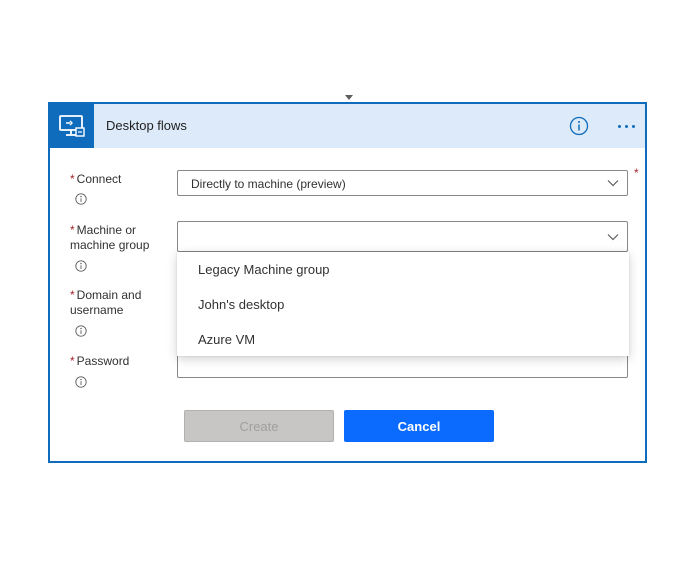  What do you see at coordinates (81, 199) in the screenshot?
I see `connect-info-icon` at bounding box center [81, 199].